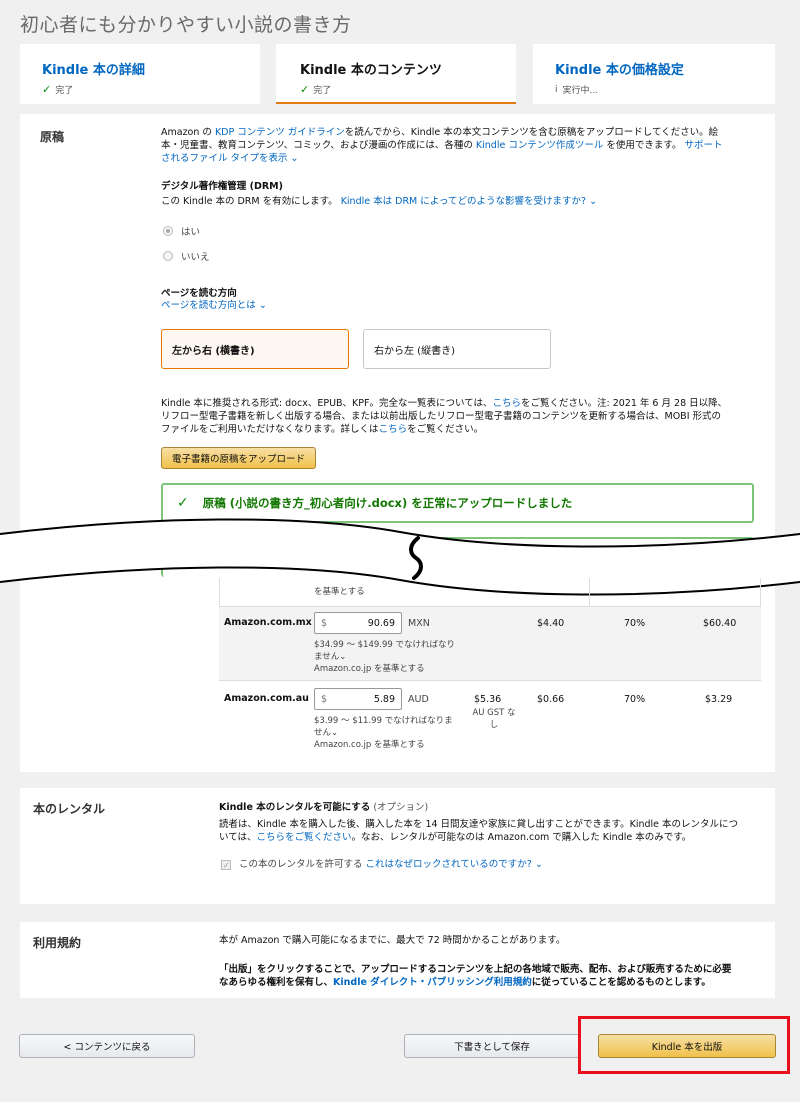 The height and width of the screenshot is (1102, 800). Describe the element at coordinates (358, 623) in the screenshot. I see `price-input-mx: $90.69` at that location.